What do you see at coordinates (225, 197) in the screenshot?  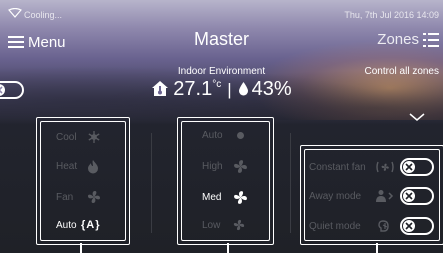 I see `fan-speed-med: Med` at bounding box center [225, 197].